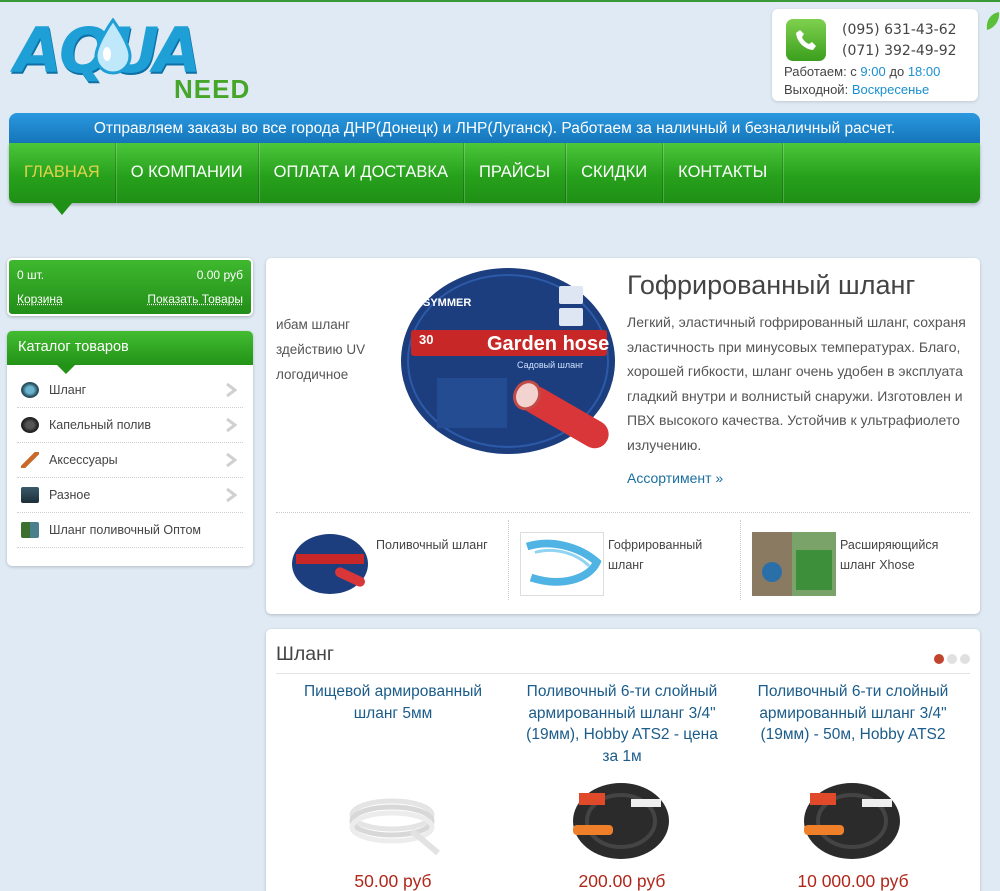  What do you see at coordinates (130, 390) in the screenshot?
I see `catalog-item-hose: Шланг` at bounding box center [130, 390].